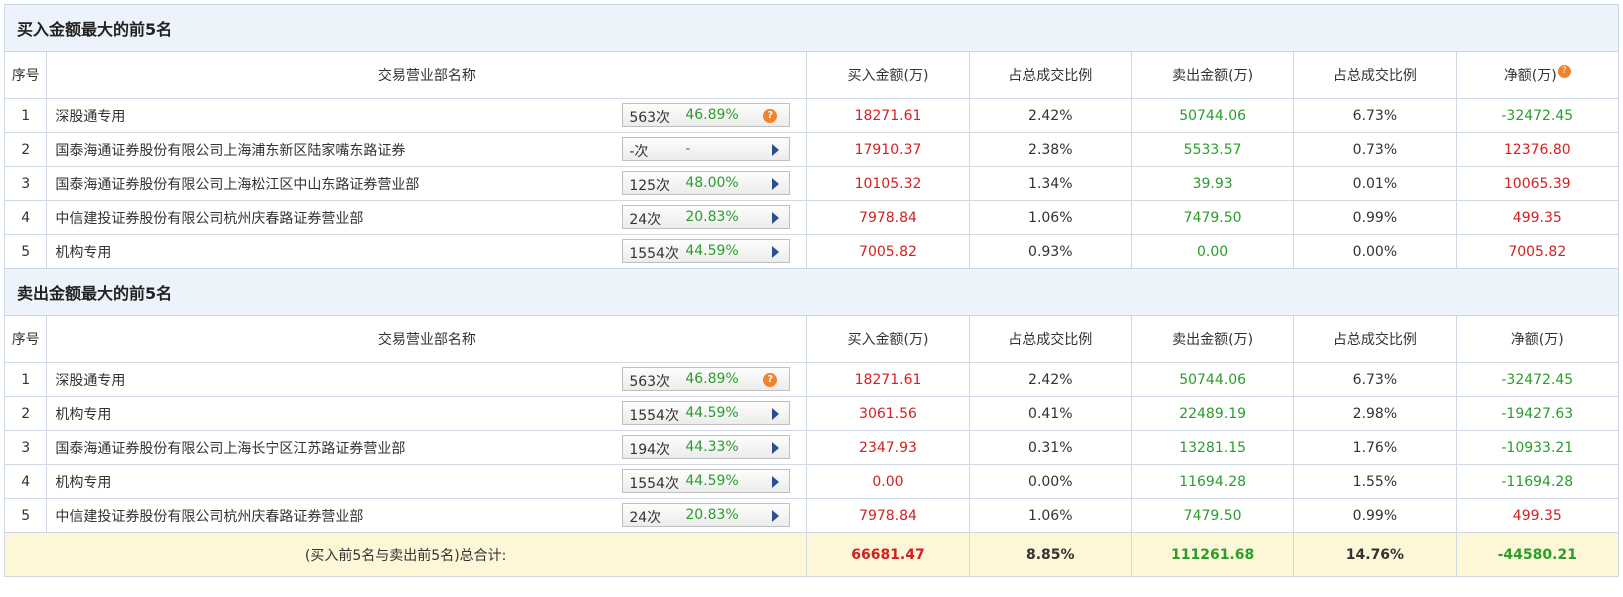  Describe the element at coordinates (1537, 339) in the screenshot. I see `column-header-net: 净额(万)` at that location.